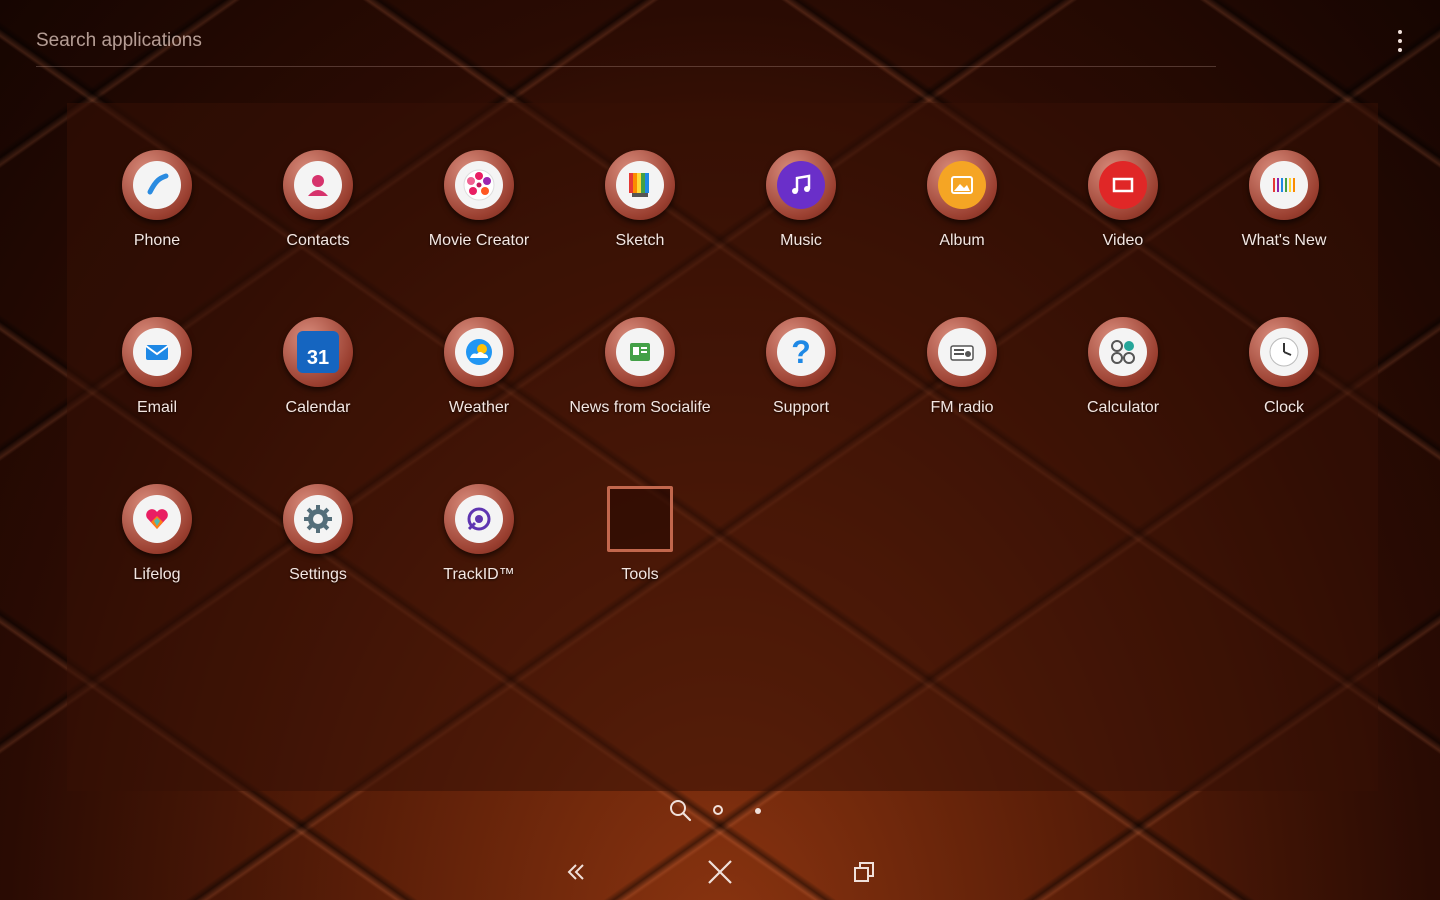 This screenshot has width=1440, height=900. I want to click on support-glyph: ?, so click(801, 351).